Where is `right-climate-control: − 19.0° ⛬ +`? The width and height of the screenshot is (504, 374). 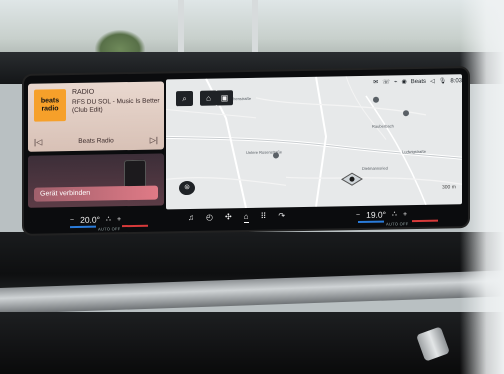
right-climate-control: − 19.0° ⛬ + is located at coordinates (381, 214).